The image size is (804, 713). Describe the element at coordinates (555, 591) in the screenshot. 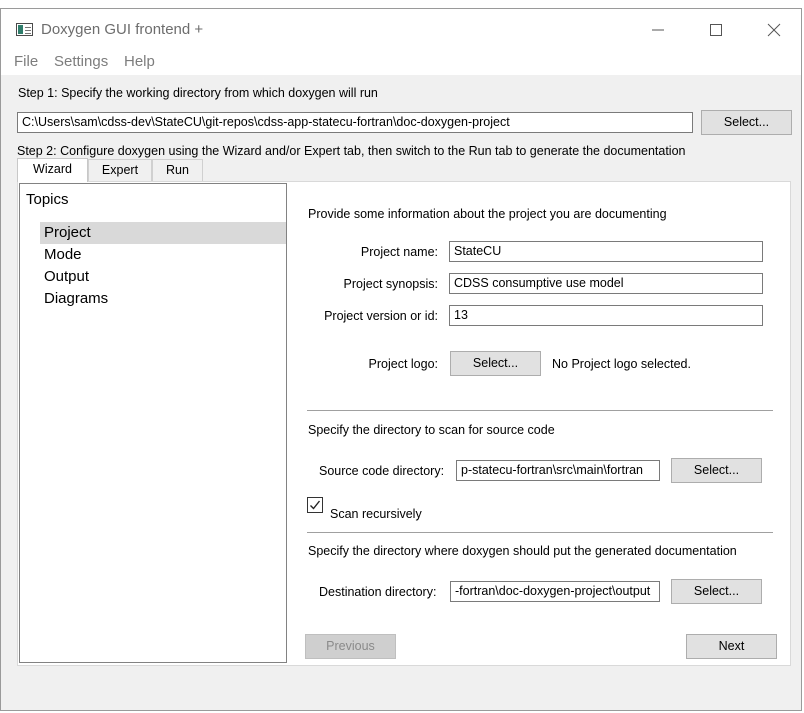

I see `destination-directory-input: -fortran\doc-doxygen-project\output` at that location.